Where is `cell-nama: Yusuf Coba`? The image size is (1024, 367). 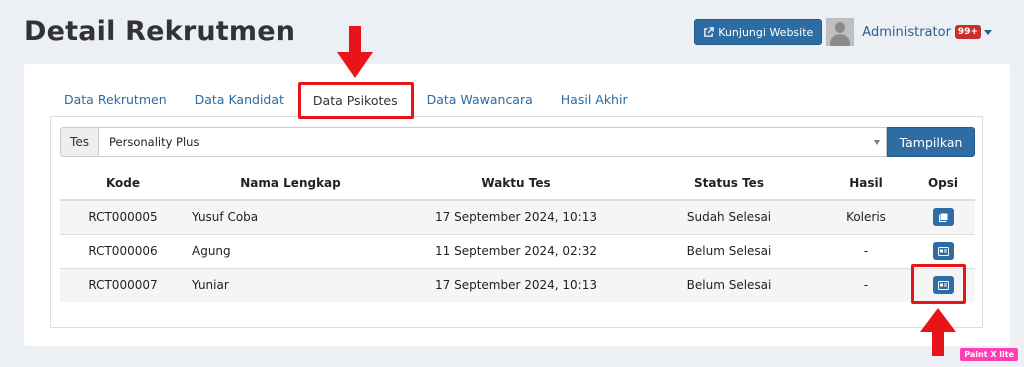 cell-nama: Yusuf Coba is located at coordinates (290, 216).